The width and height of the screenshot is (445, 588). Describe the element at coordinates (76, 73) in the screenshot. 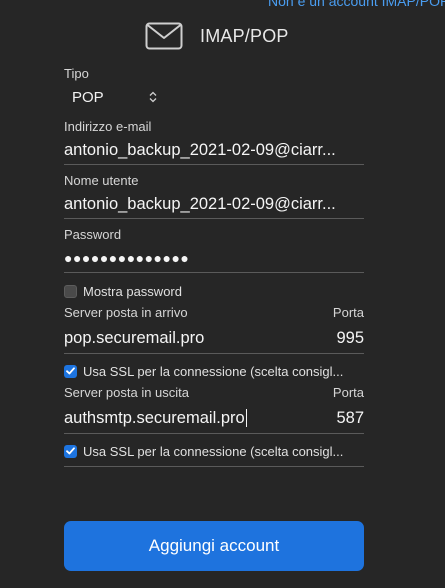

I see `type-label: Tipo` at that location.